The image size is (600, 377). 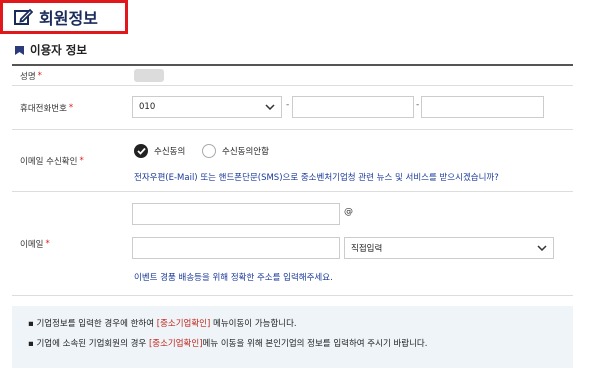 I want to click on agree-yes-label: 수신동의, so click(x=170, y=152).